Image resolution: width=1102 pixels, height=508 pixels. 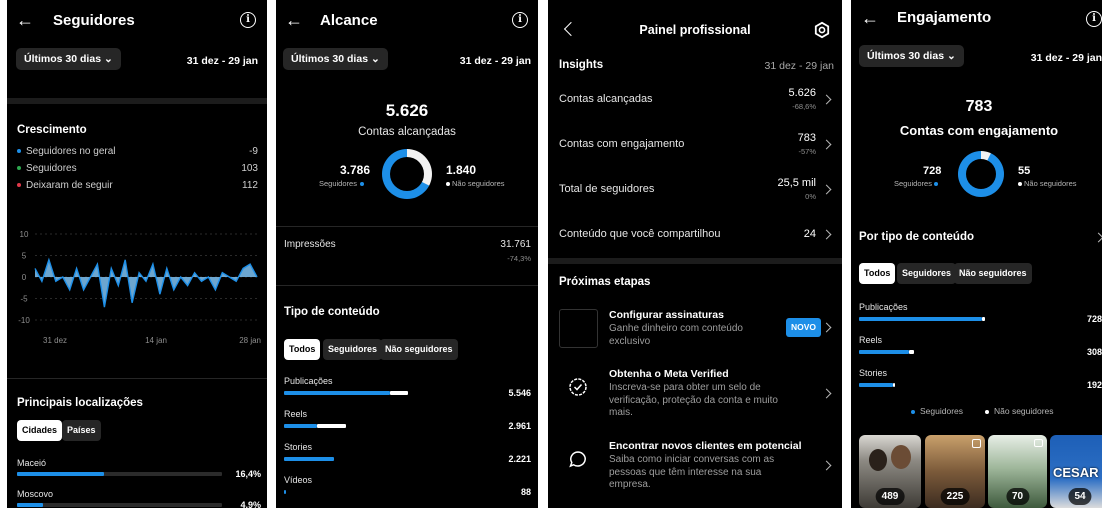 I want to click on location-value: 4,9%, so click(x=250, y=504).